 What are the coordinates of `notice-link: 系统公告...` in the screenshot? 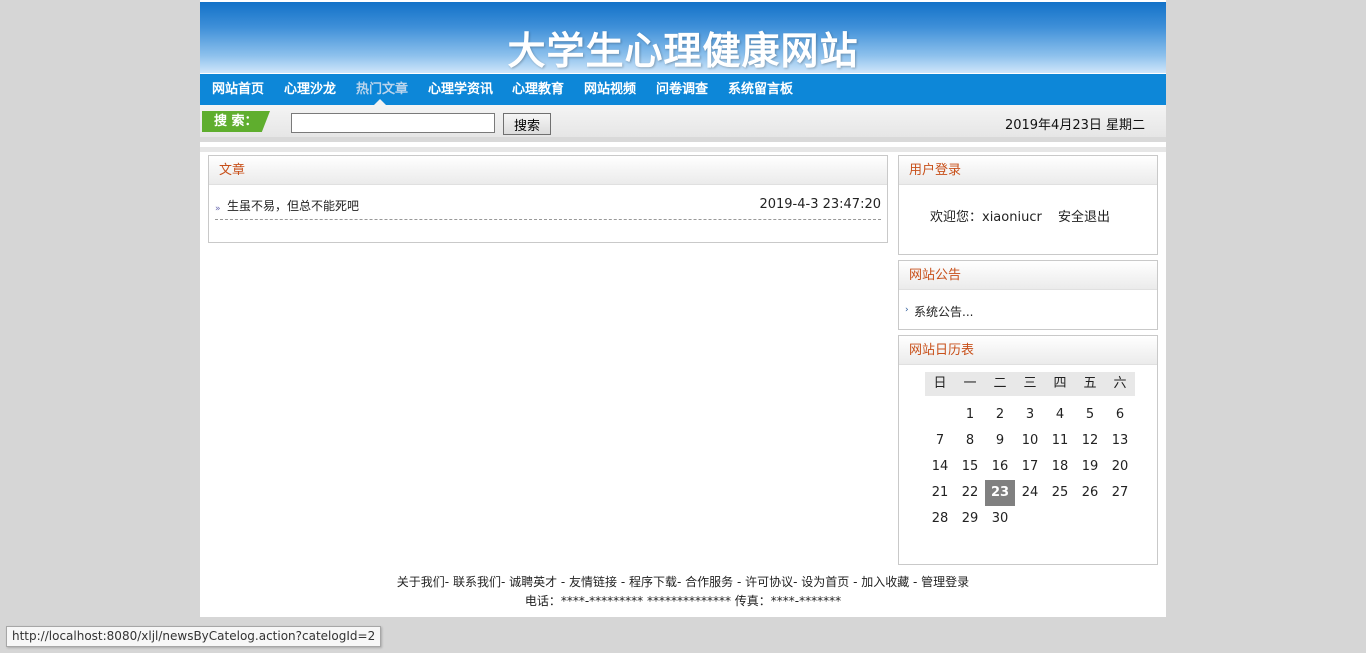 It's located at (943, 311).